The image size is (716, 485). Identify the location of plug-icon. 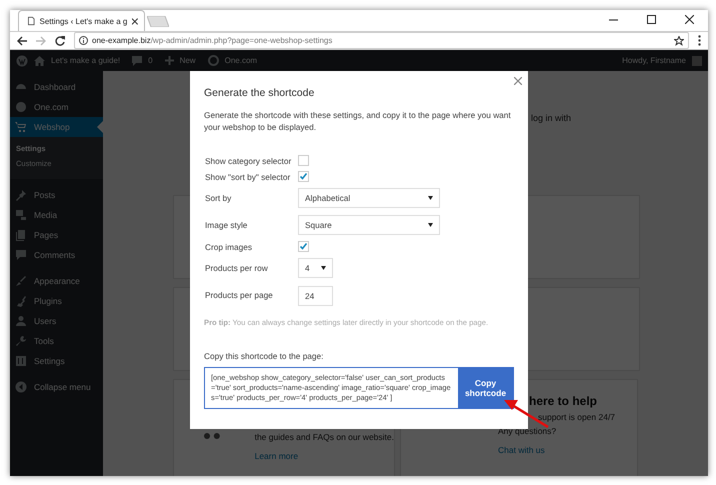
(21, 301).